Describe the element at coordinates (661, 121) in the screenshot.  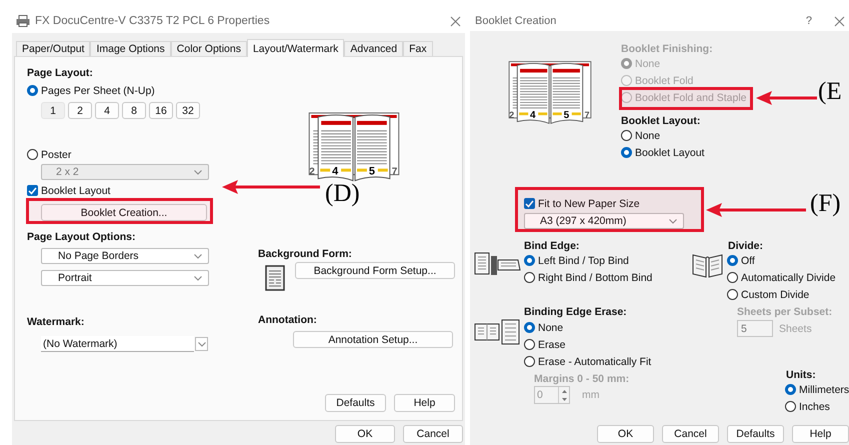
I see `section-label: Booklet Layout:` at that location.